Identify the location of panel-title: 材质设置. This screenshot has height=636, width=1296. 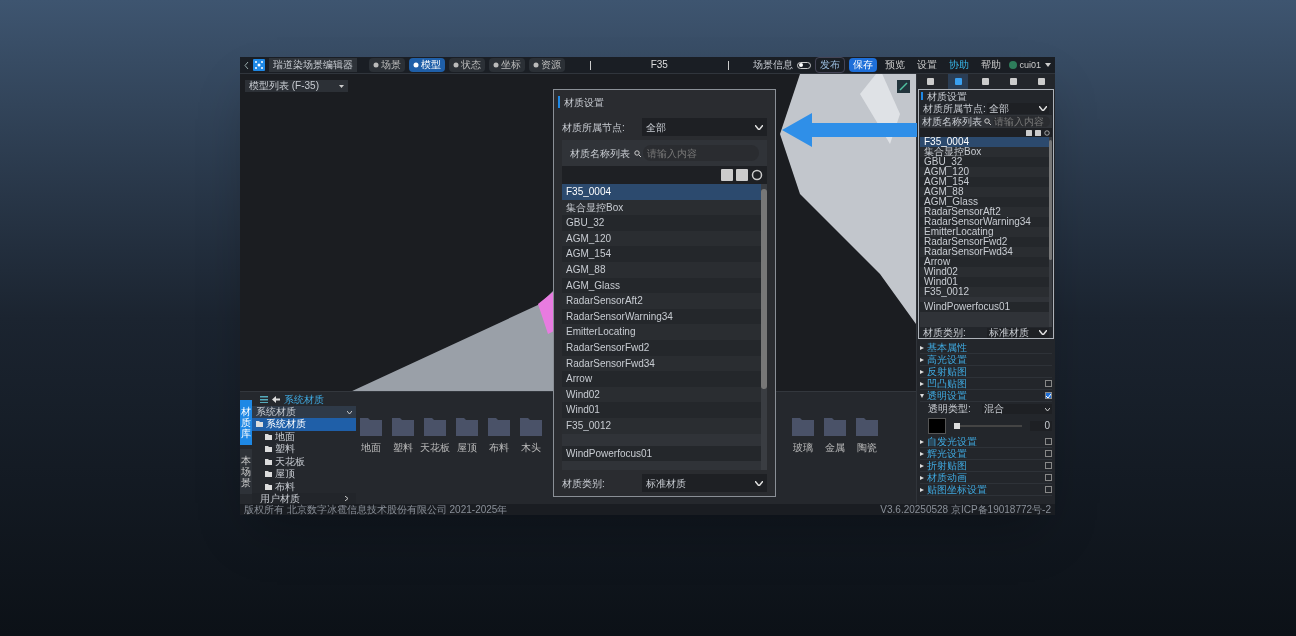
(947, 96).